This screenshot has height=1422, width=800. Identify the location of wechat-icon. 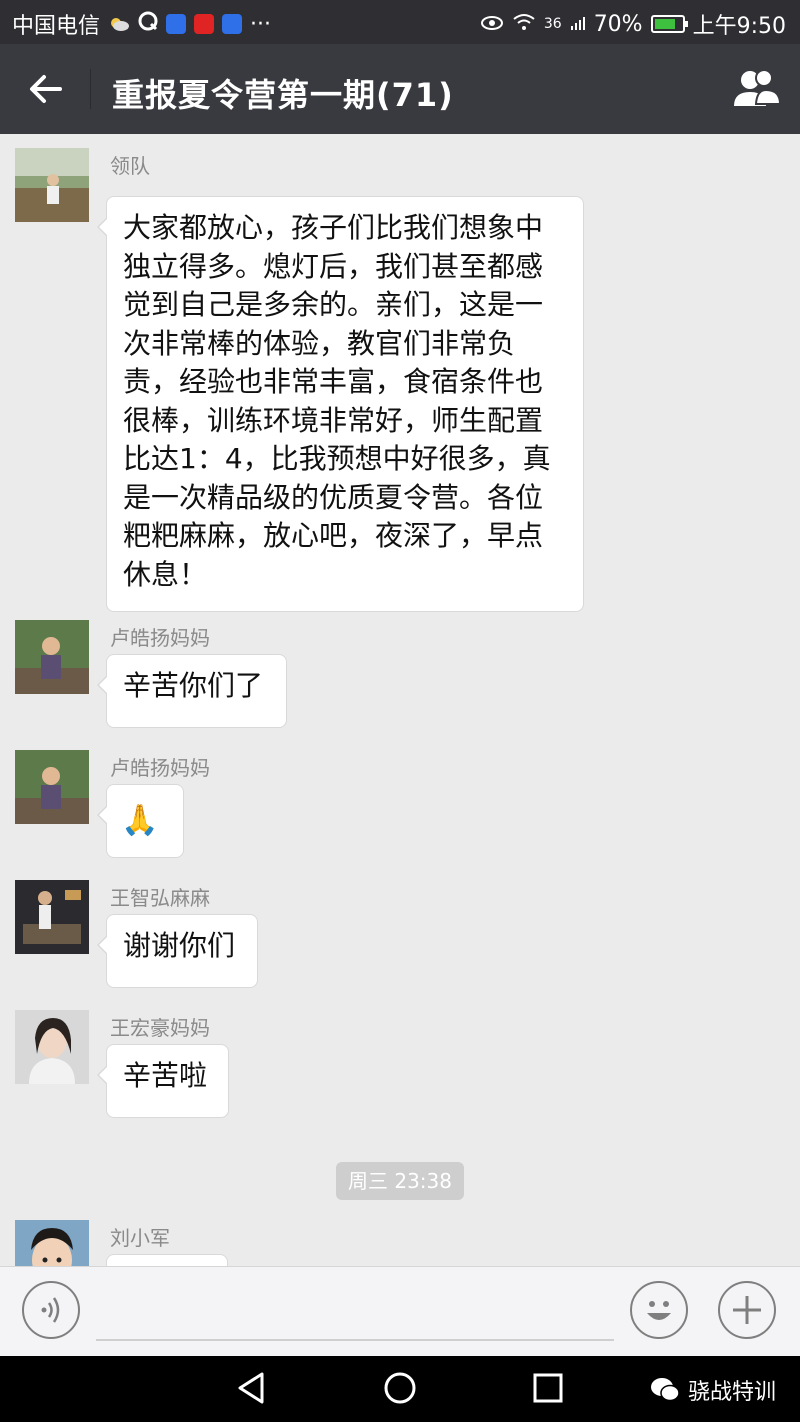
(665, 1390).